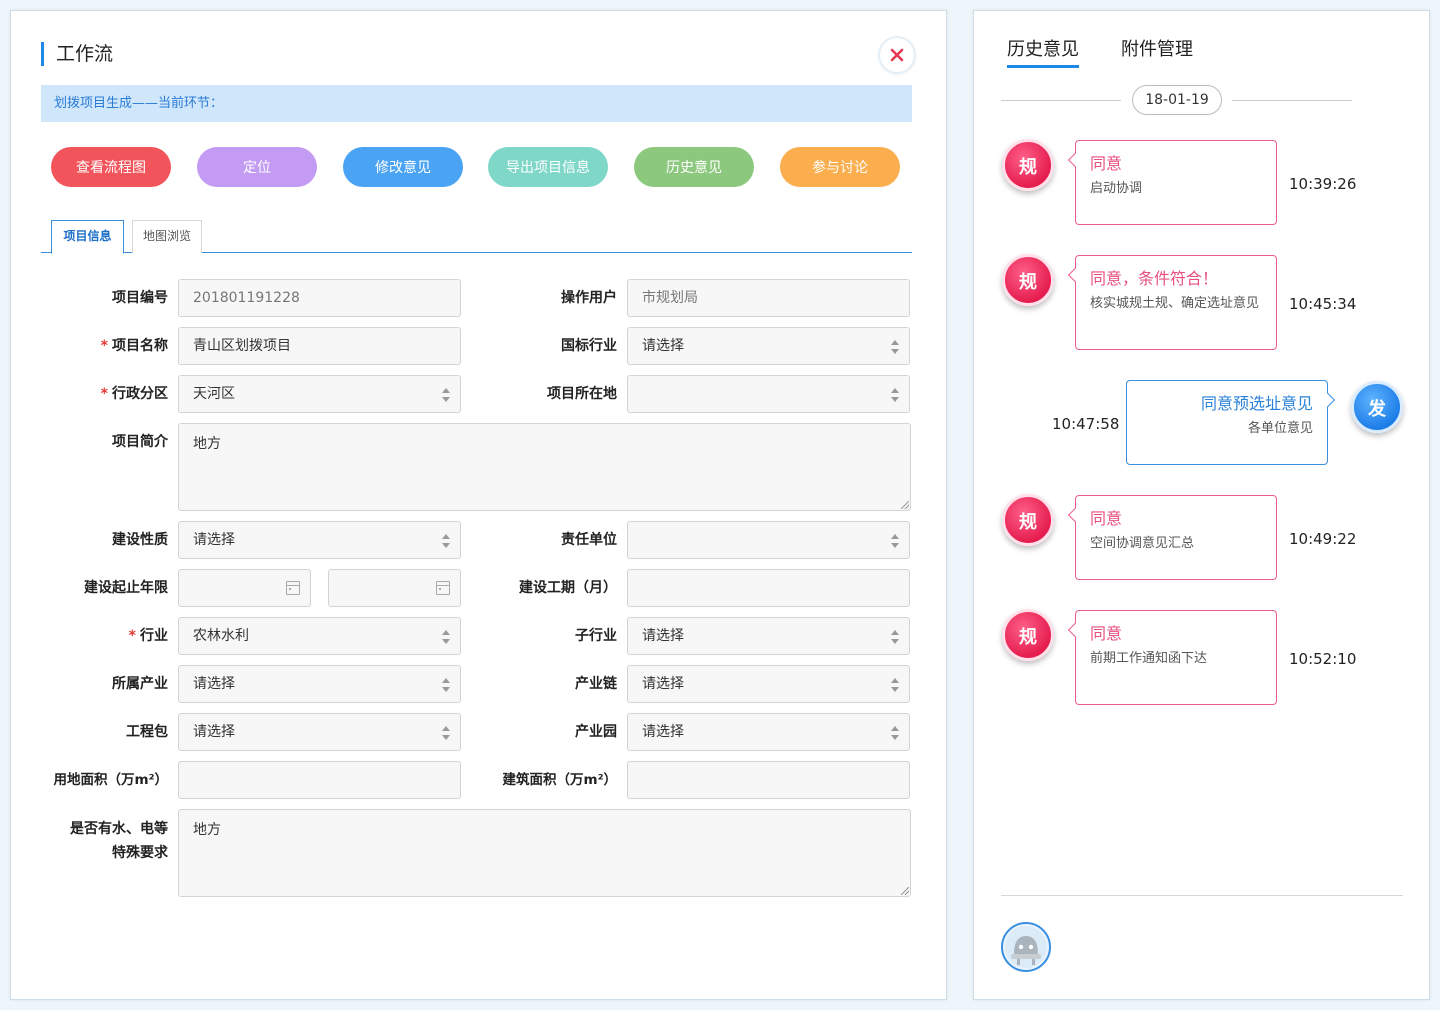 This screenshot has width=1440, height=1010. Describe the element at coordinates (1043, 52) in the screenshot. I see `tab-history-opinion: 历史意见` at that location.